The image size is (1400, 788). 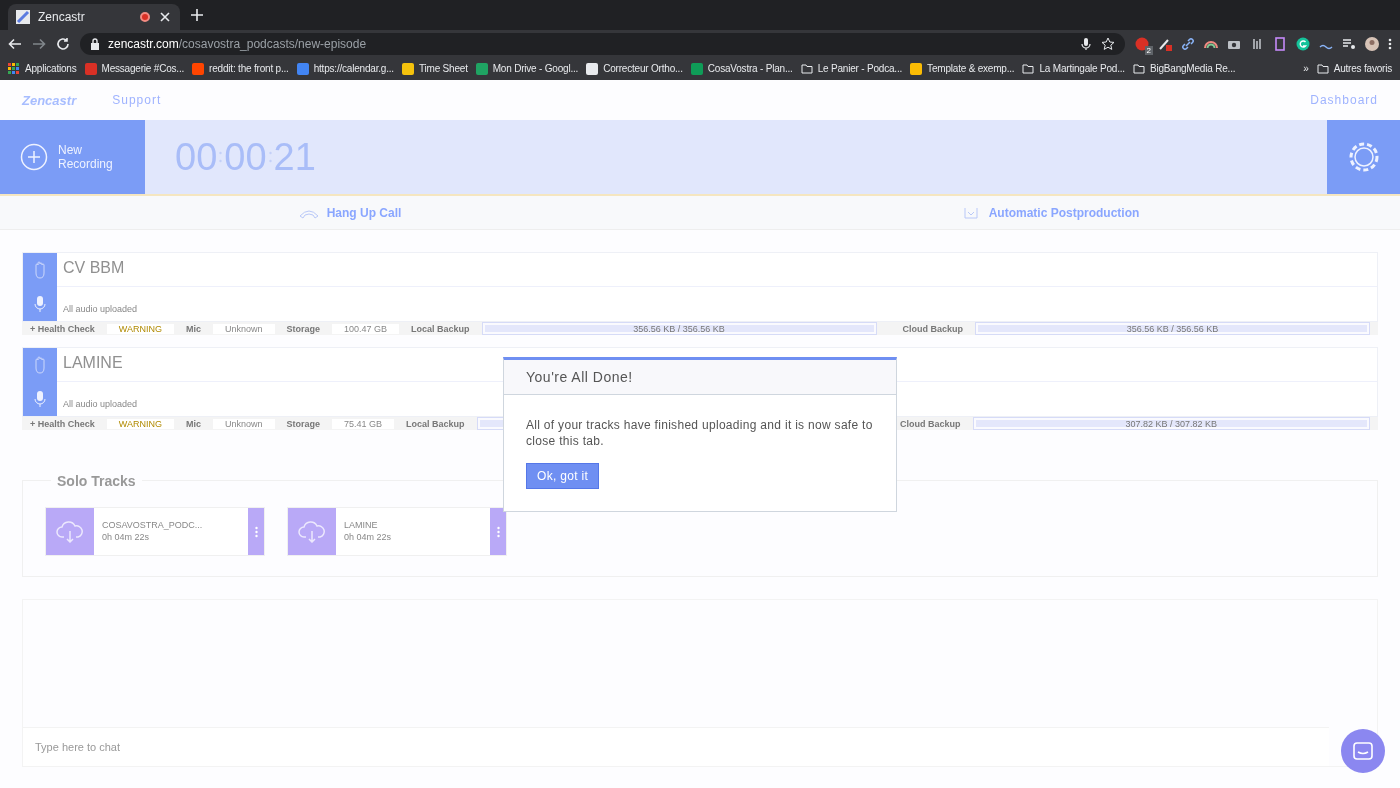 I want to click on bars-icon, so click(x=1257, y=43).